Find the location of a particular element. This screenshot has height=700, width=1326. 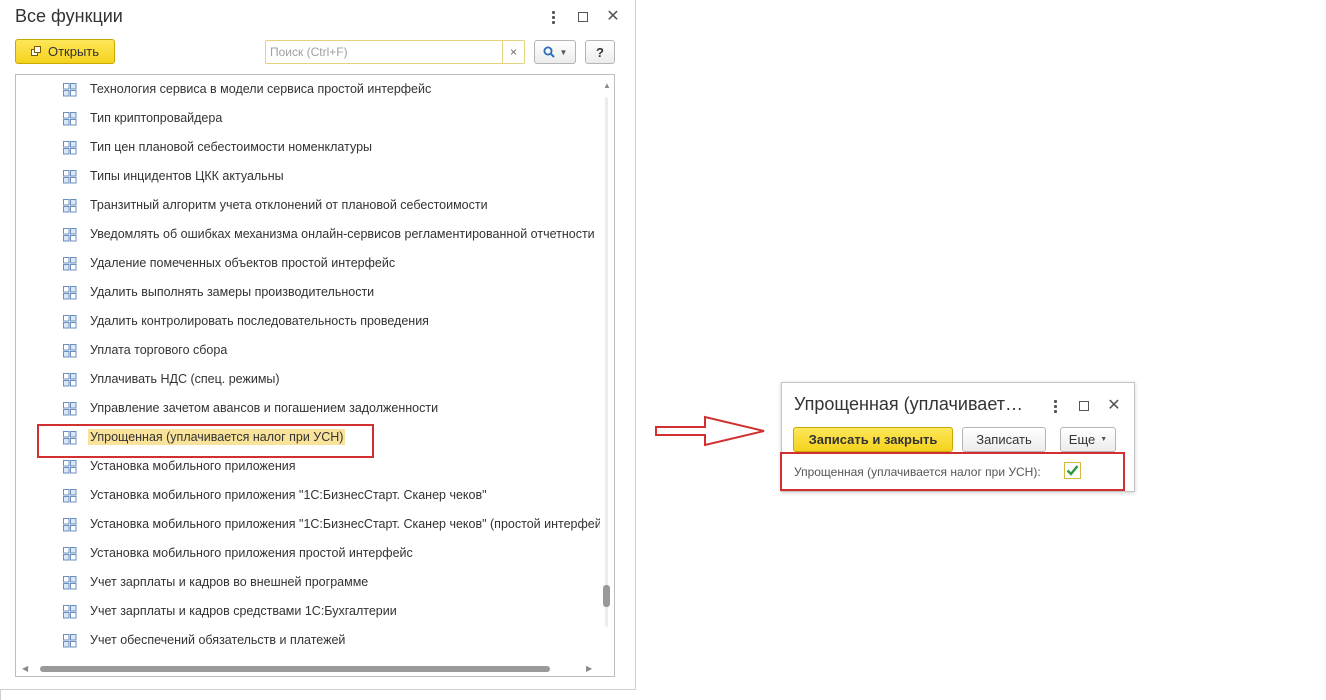

save-label: Записать is located at coordinates (1004, 439).